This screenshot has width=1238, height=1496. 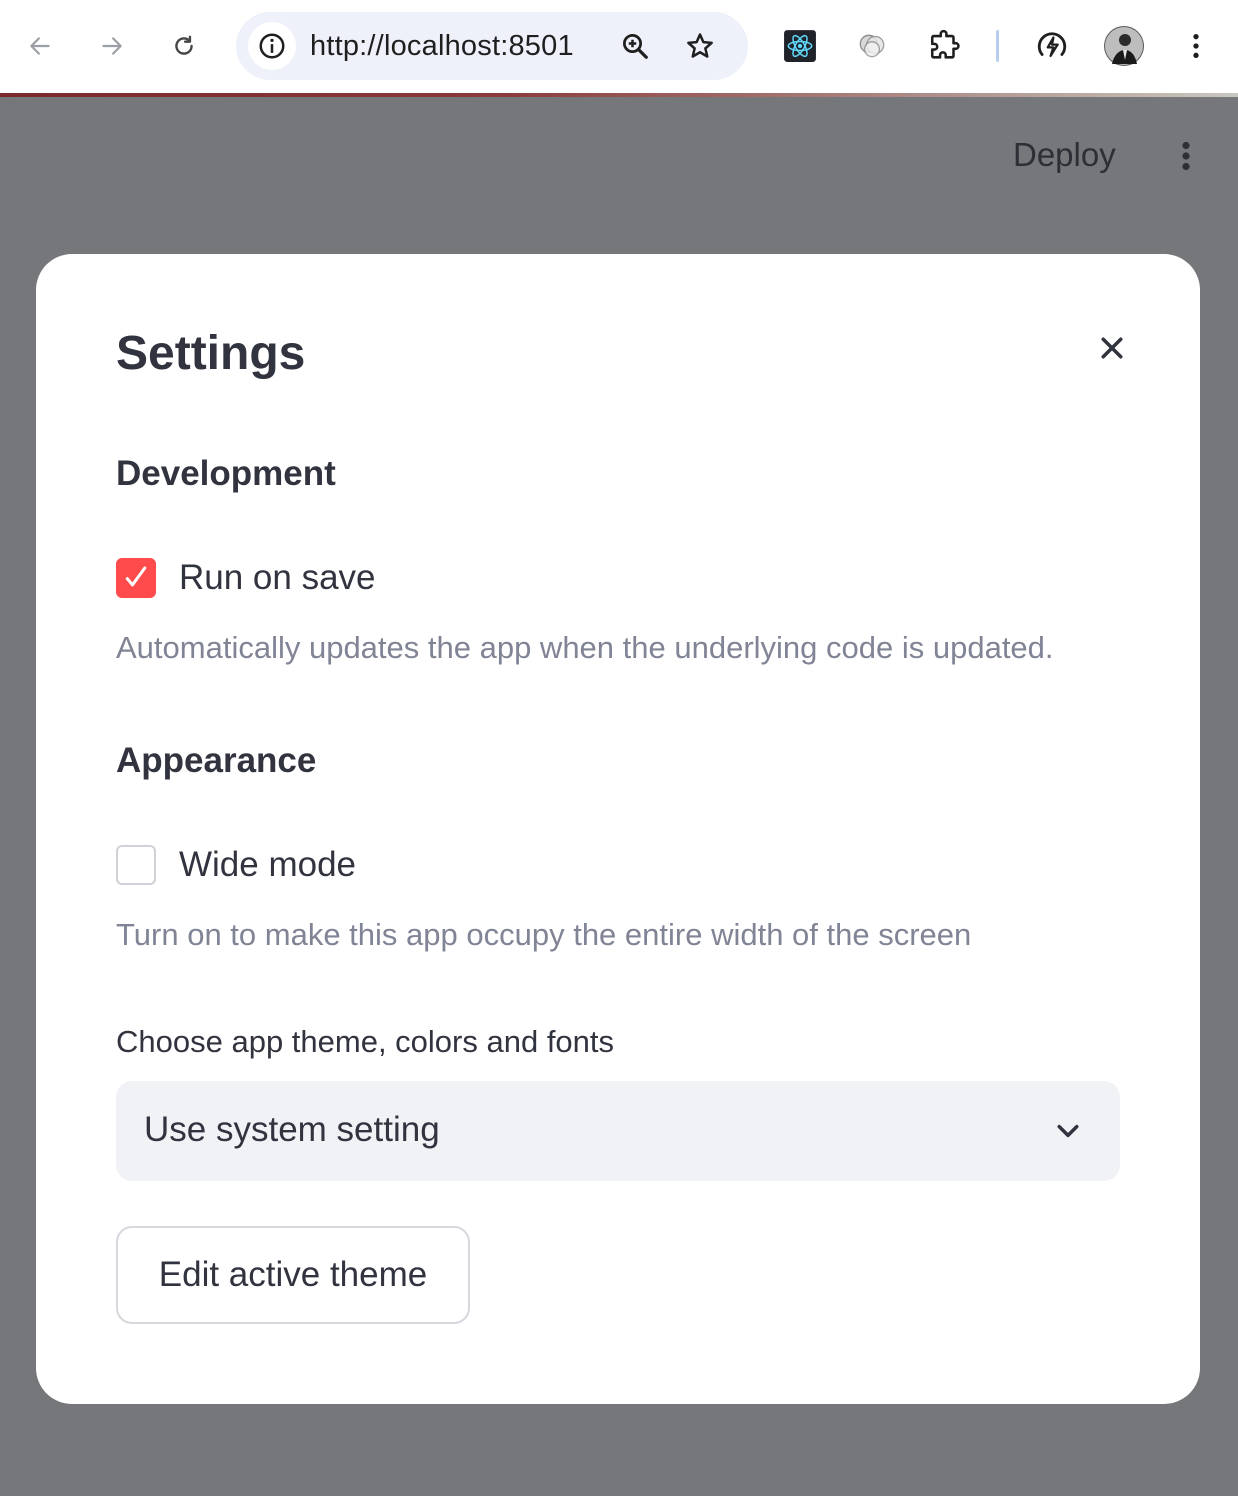 I want to click on wide-mode-checkbox-row: Wide mode, so click(x=236, y=865).